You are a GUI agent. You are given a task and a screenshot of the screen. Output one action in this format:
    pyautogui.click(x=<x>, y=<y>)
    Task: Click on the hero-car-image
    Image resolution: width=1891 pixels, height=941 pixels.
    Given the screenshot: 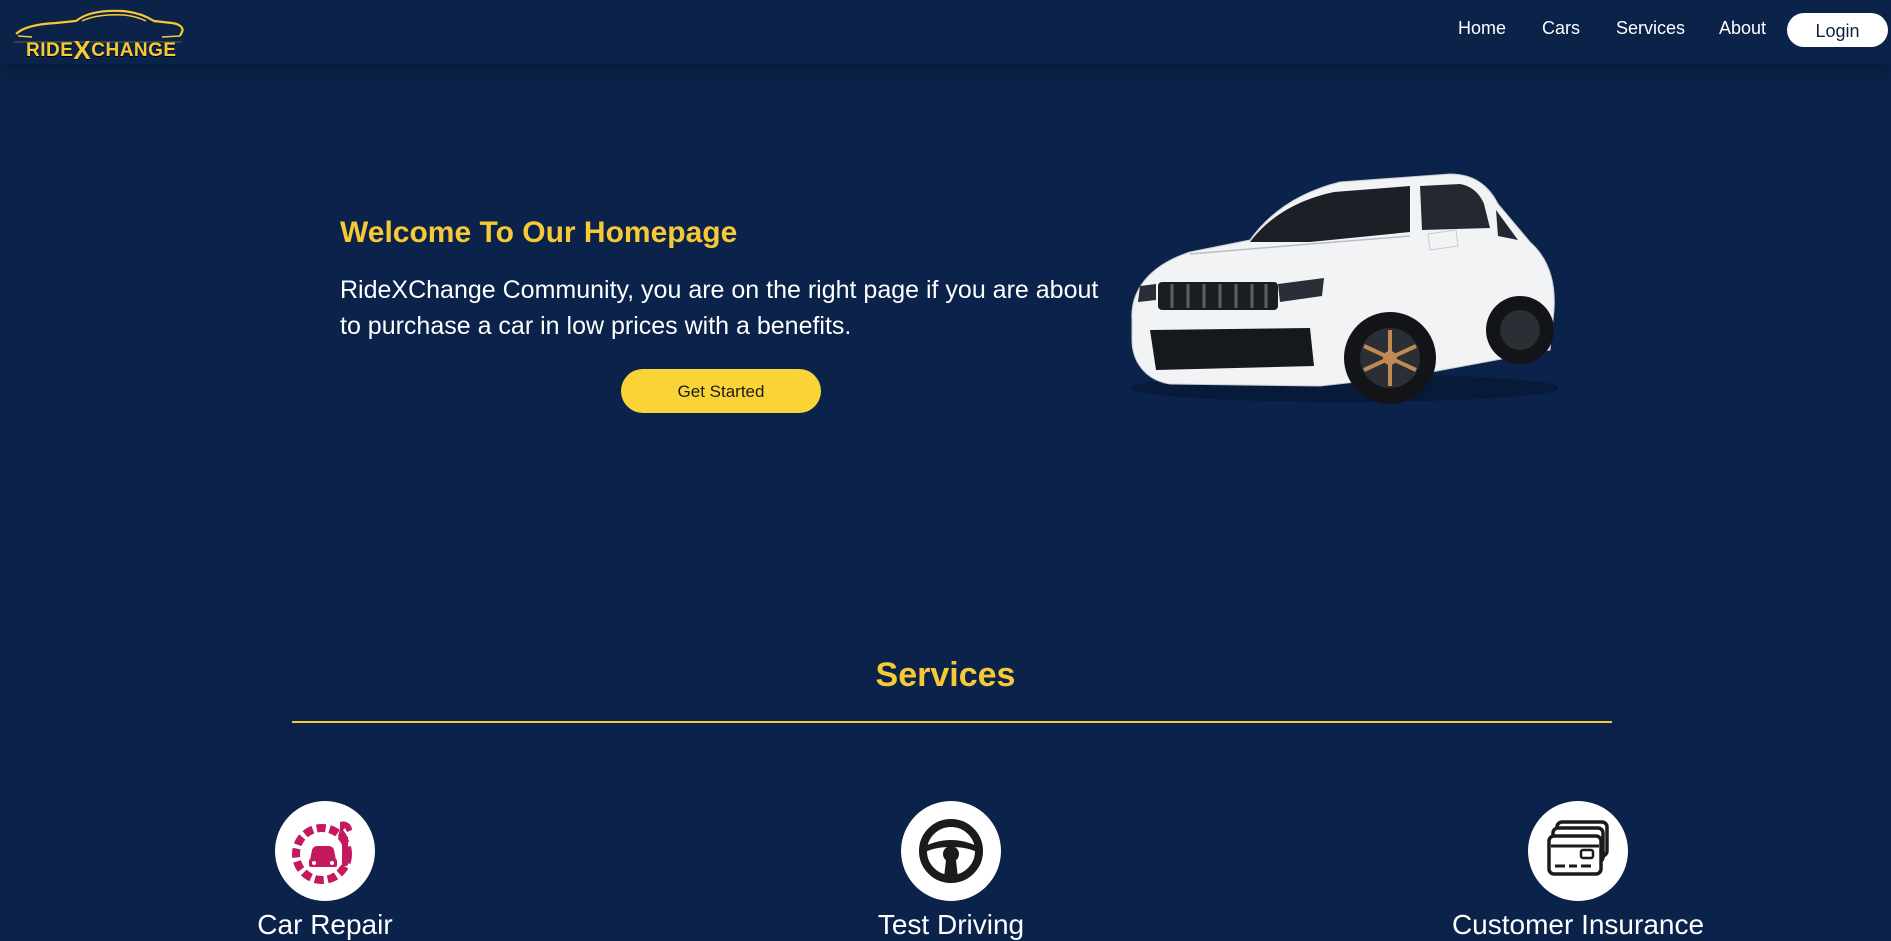 What is the action you would take?
    pyautogui.click(x=1335, y=292)
    